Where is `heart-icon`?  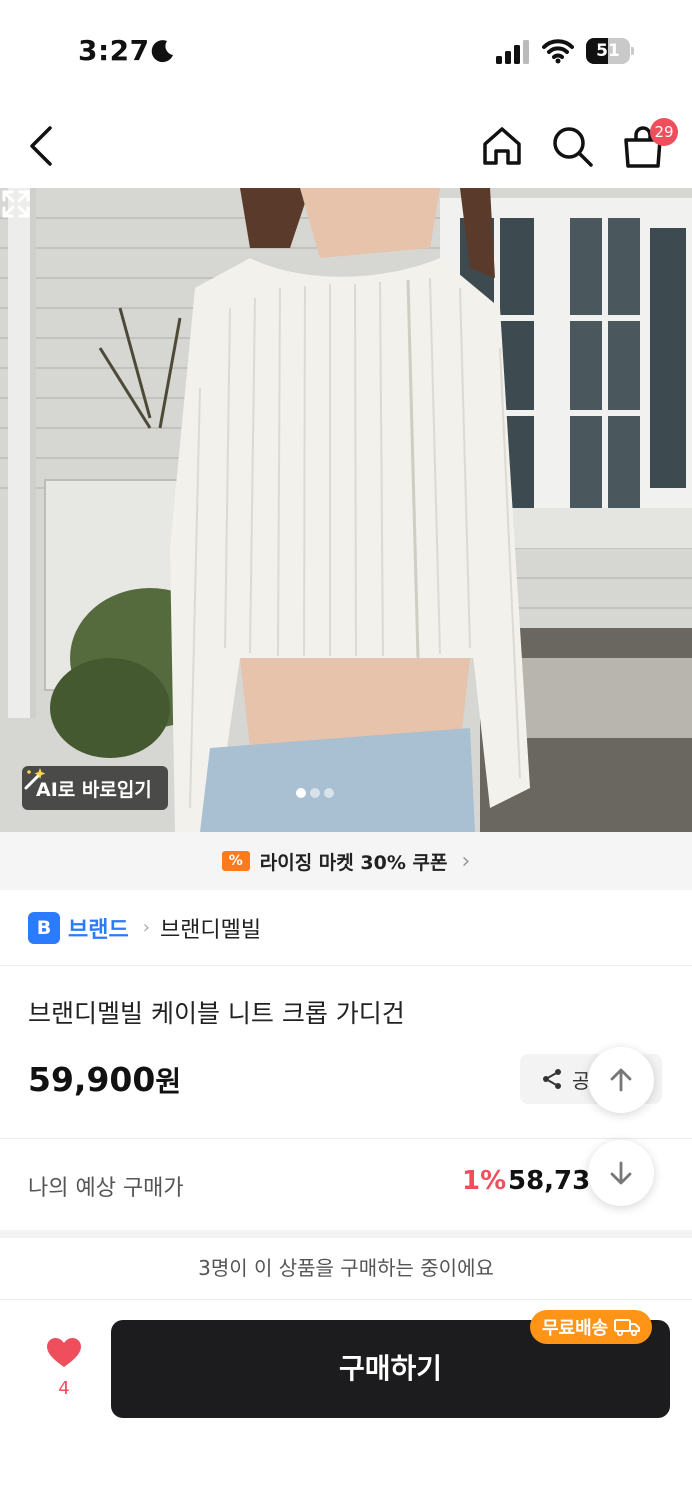 heart-icon is located at coordinates (64, 1352).